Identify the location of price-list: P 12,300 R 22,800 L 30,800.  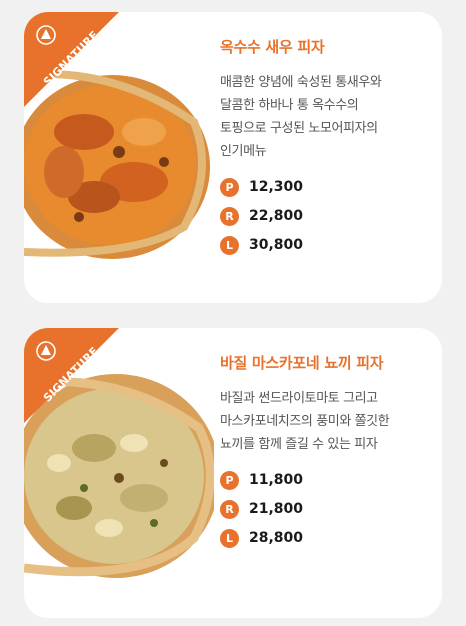
(325, 216).